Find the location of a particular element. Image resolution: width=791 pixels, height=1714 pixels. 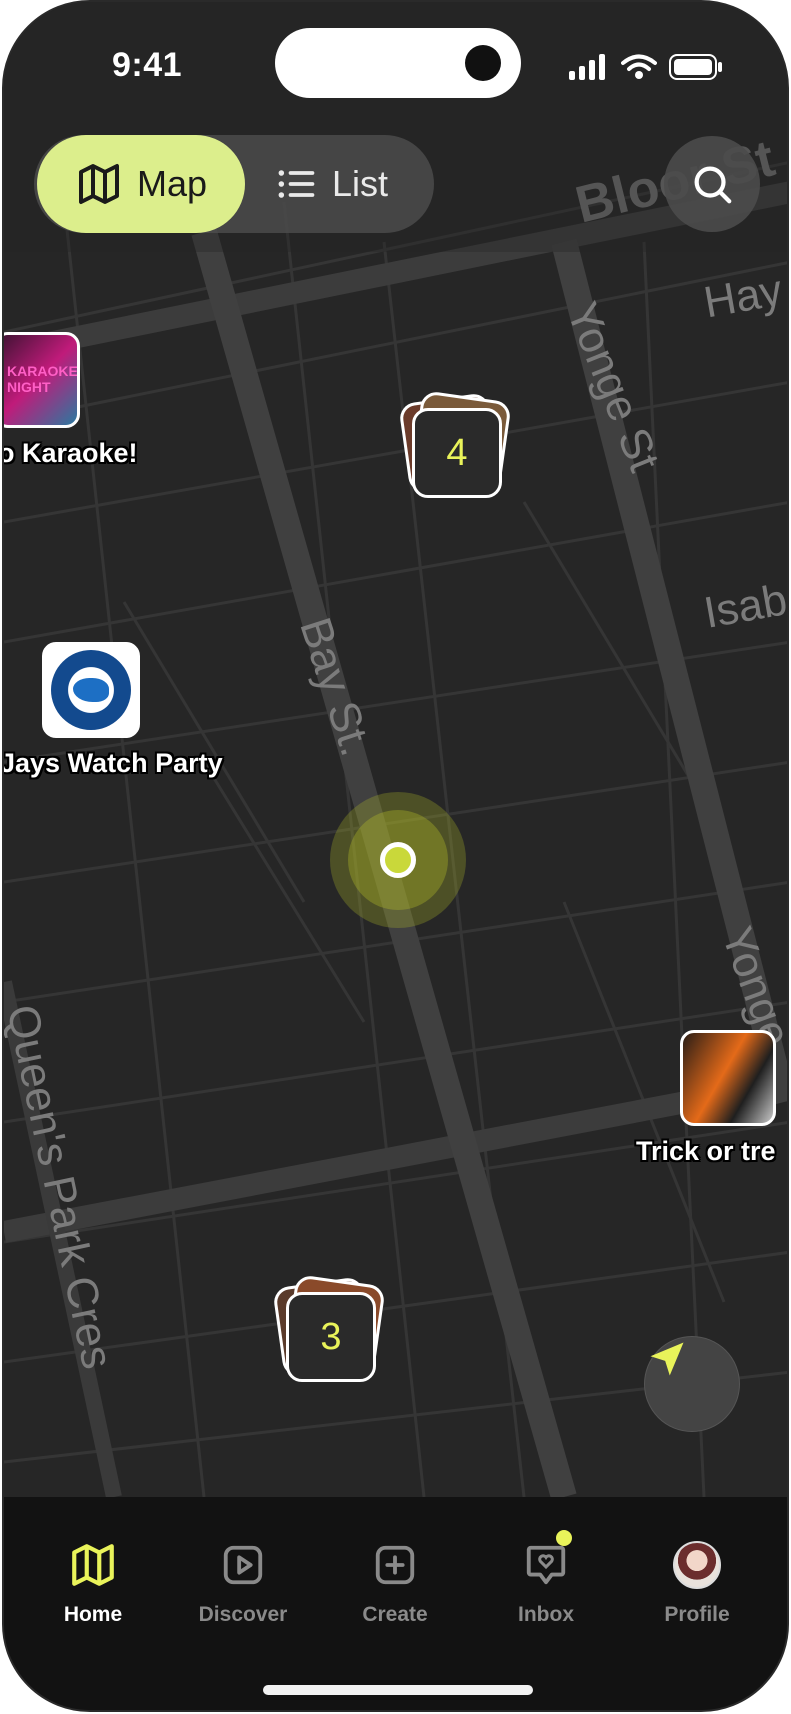

heart-message-icon is located at coordinates (546, 1565).